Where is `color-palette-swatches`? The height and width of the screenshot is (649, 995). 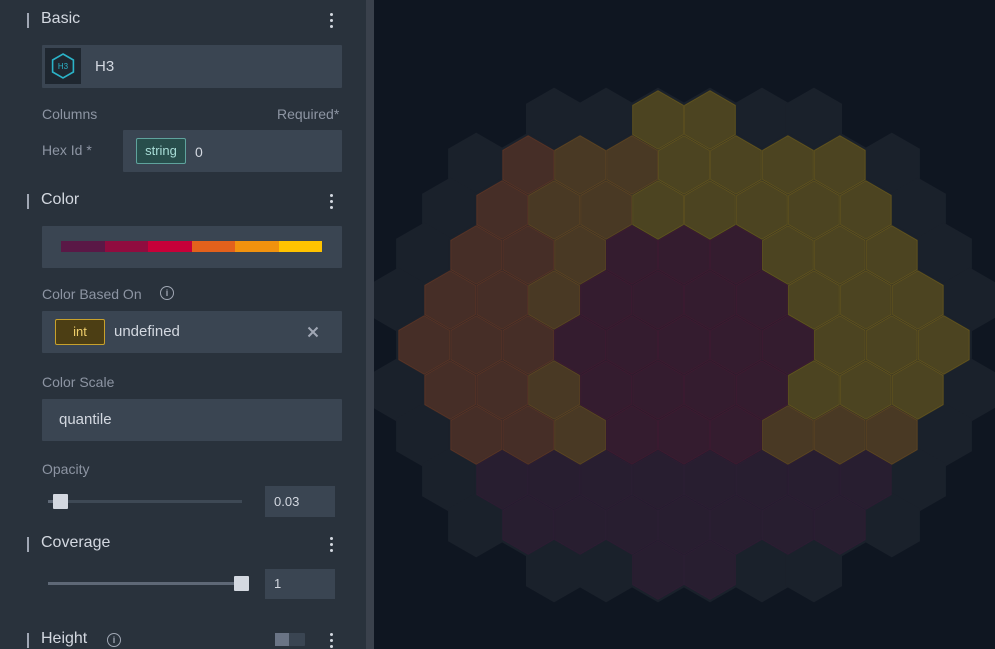
color-palette-swatches is located at coordinates (191, 246).